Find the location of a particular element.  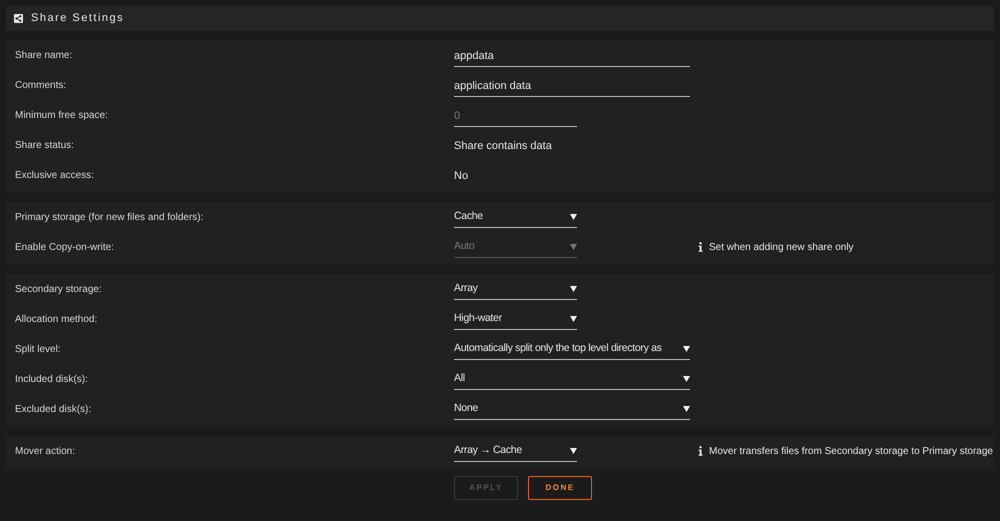

field-label: Share name: is located at coordinates (44, 55).